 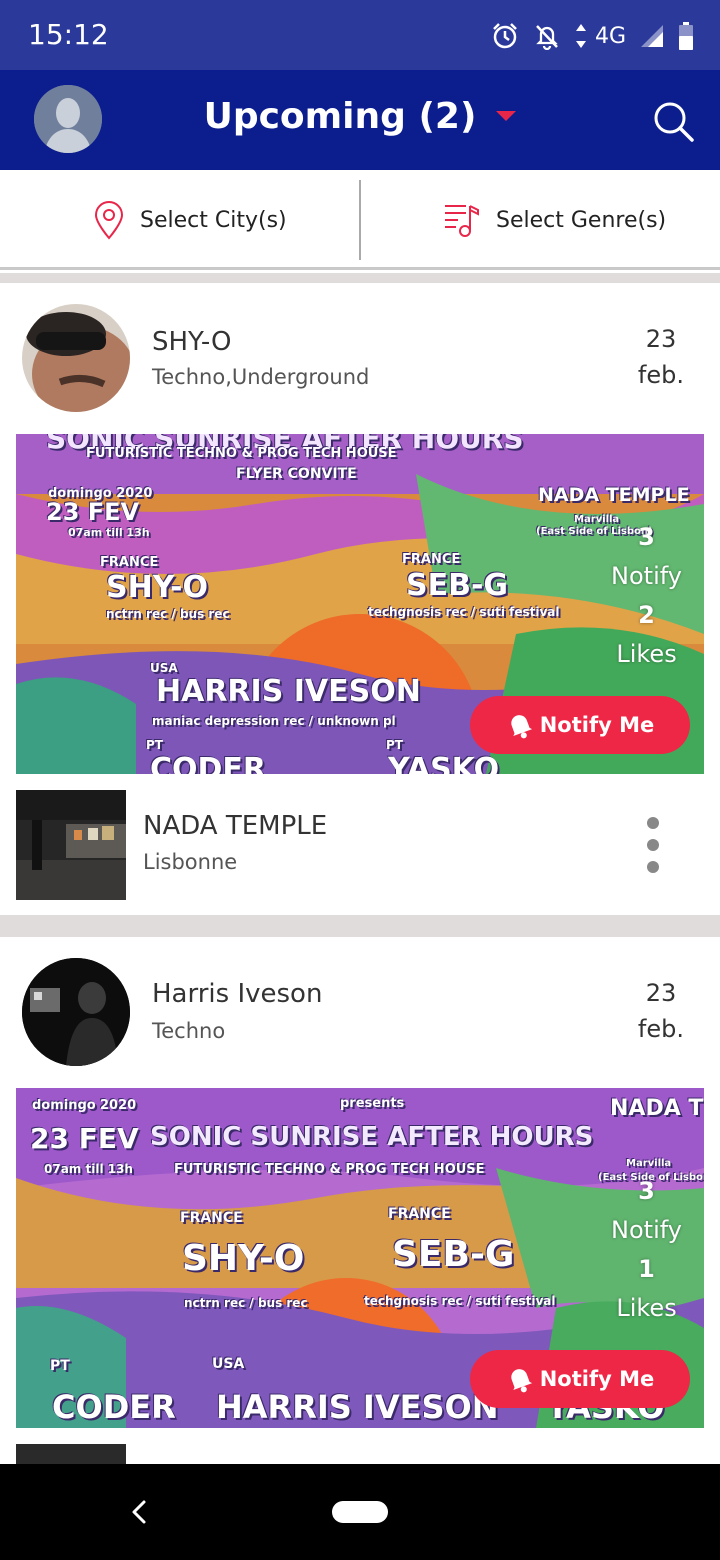 I want to click on home-pill-icon, so click(x=360, y=1512).